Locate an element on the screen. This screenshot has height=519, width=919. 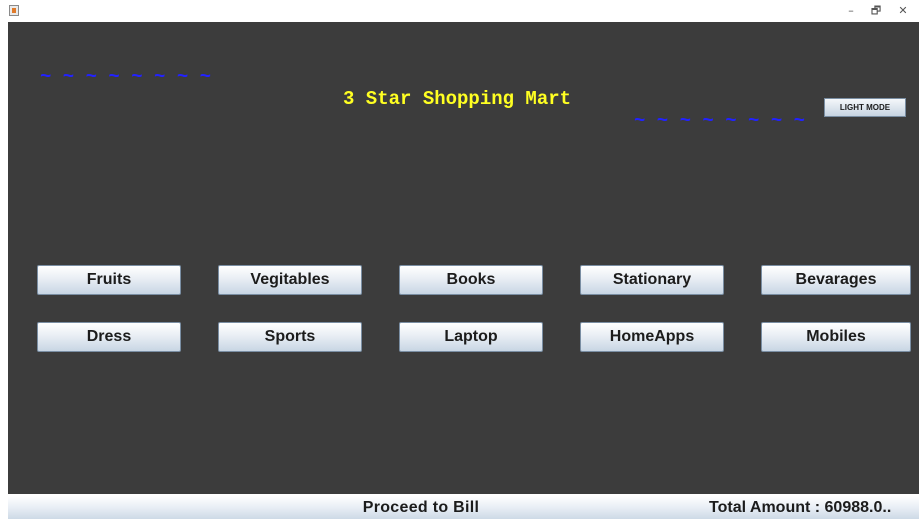
footer-panel: Proceed to Bill Total Amount : 60988.0.. is located at coordinates (463, 507).